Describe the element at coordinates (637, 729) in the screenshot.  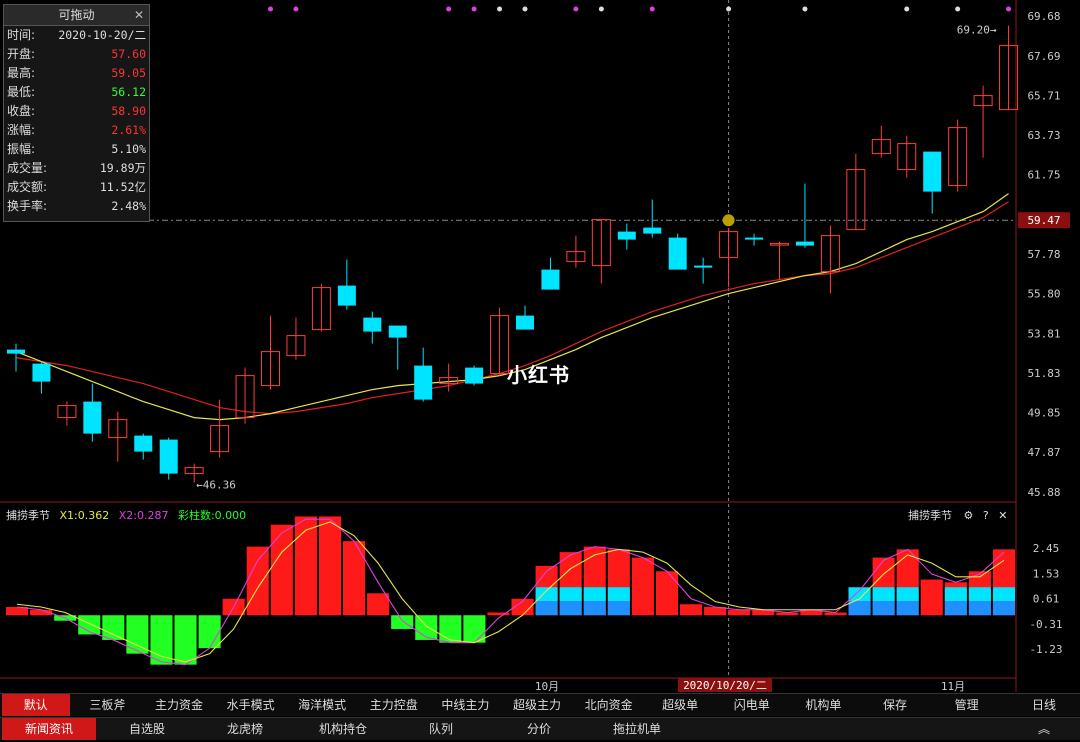
I see `tab-6: 拖拉机单` at that location.